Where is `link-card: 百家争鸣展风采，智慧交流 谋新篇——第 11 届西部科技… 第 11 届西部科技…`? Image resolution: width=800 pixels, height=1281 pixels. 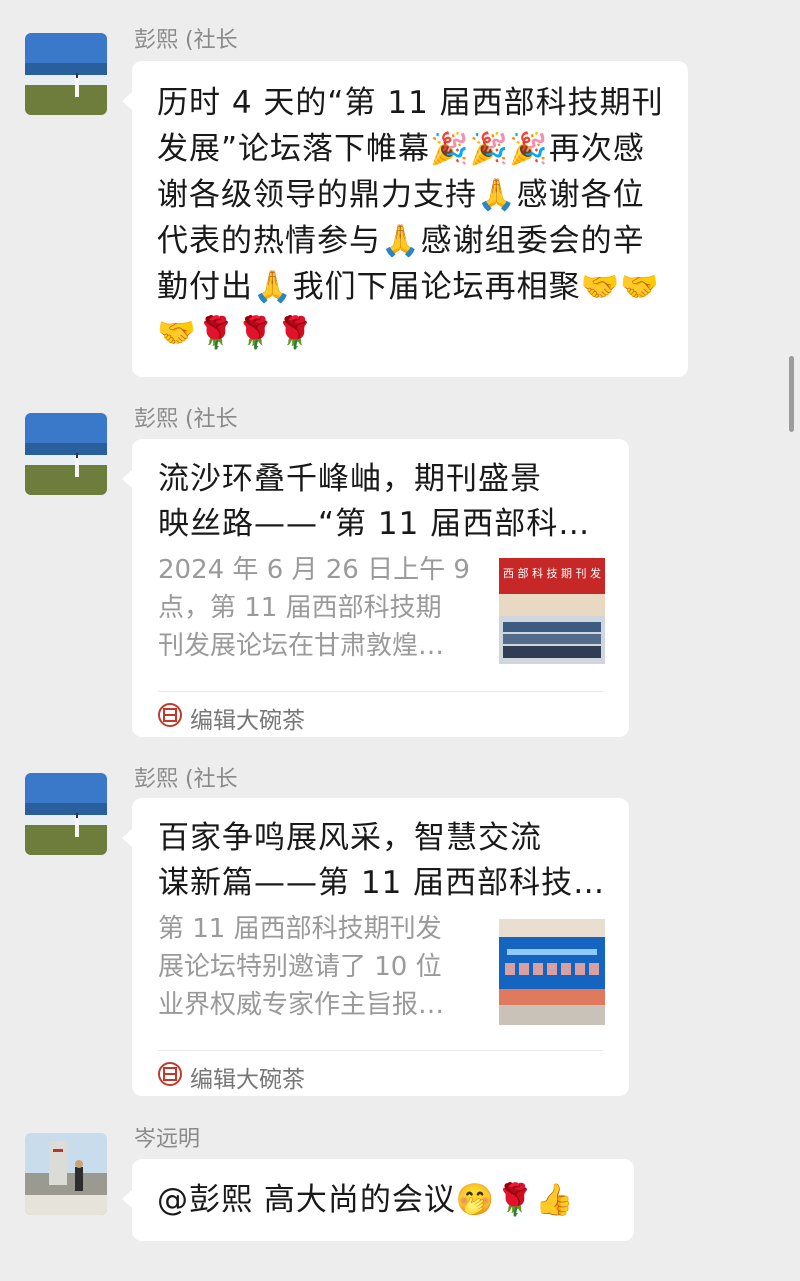 link-card: 百家争鸣展风采，智慧交流 谋新篇——第 11 届西部科技… 第 11 届西部科技… is located at coordinates (375, 947).